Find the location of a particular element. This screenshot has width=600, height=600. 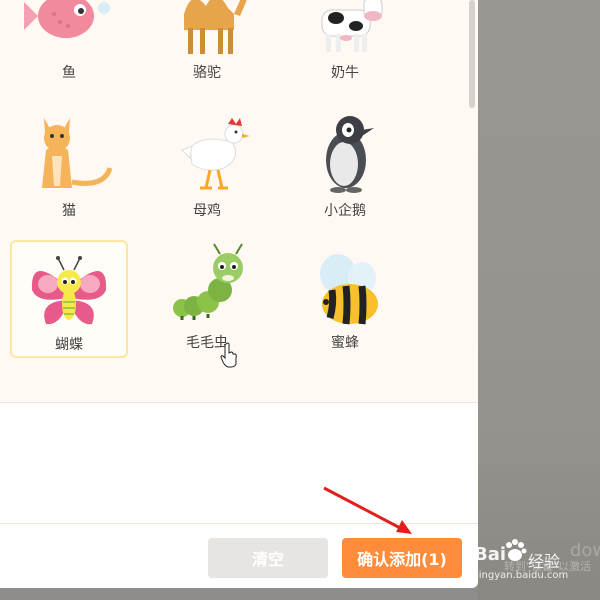

hand-cursor-icon is located at coordinates (228, 355).